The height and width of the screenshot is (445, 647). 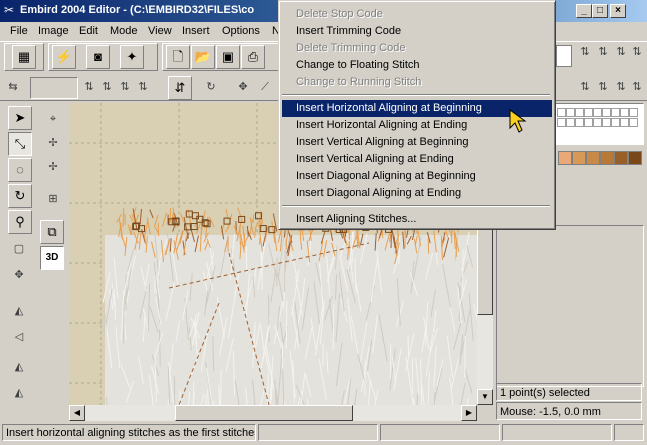 I want to click on menu-view: View, so click(x=160, y=31).